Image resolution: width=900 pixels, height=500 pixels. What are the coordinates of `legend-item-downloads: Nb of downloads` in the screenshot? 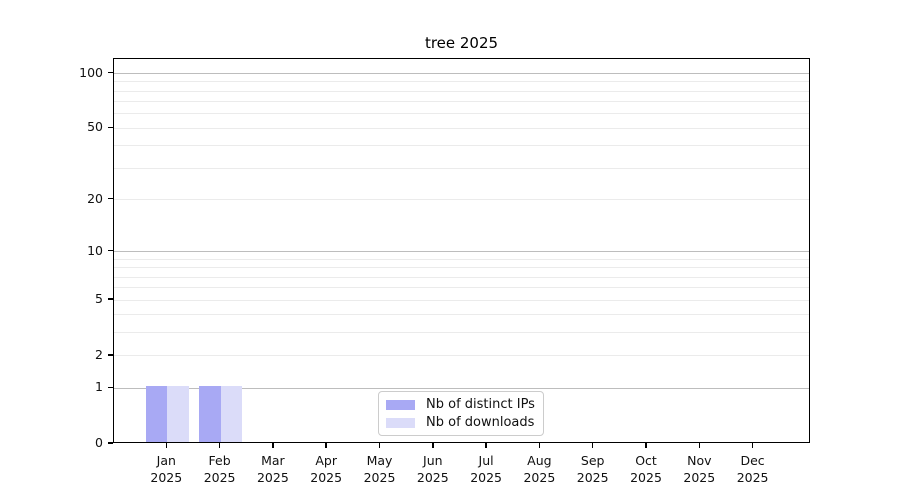 It's located at (461, 422).